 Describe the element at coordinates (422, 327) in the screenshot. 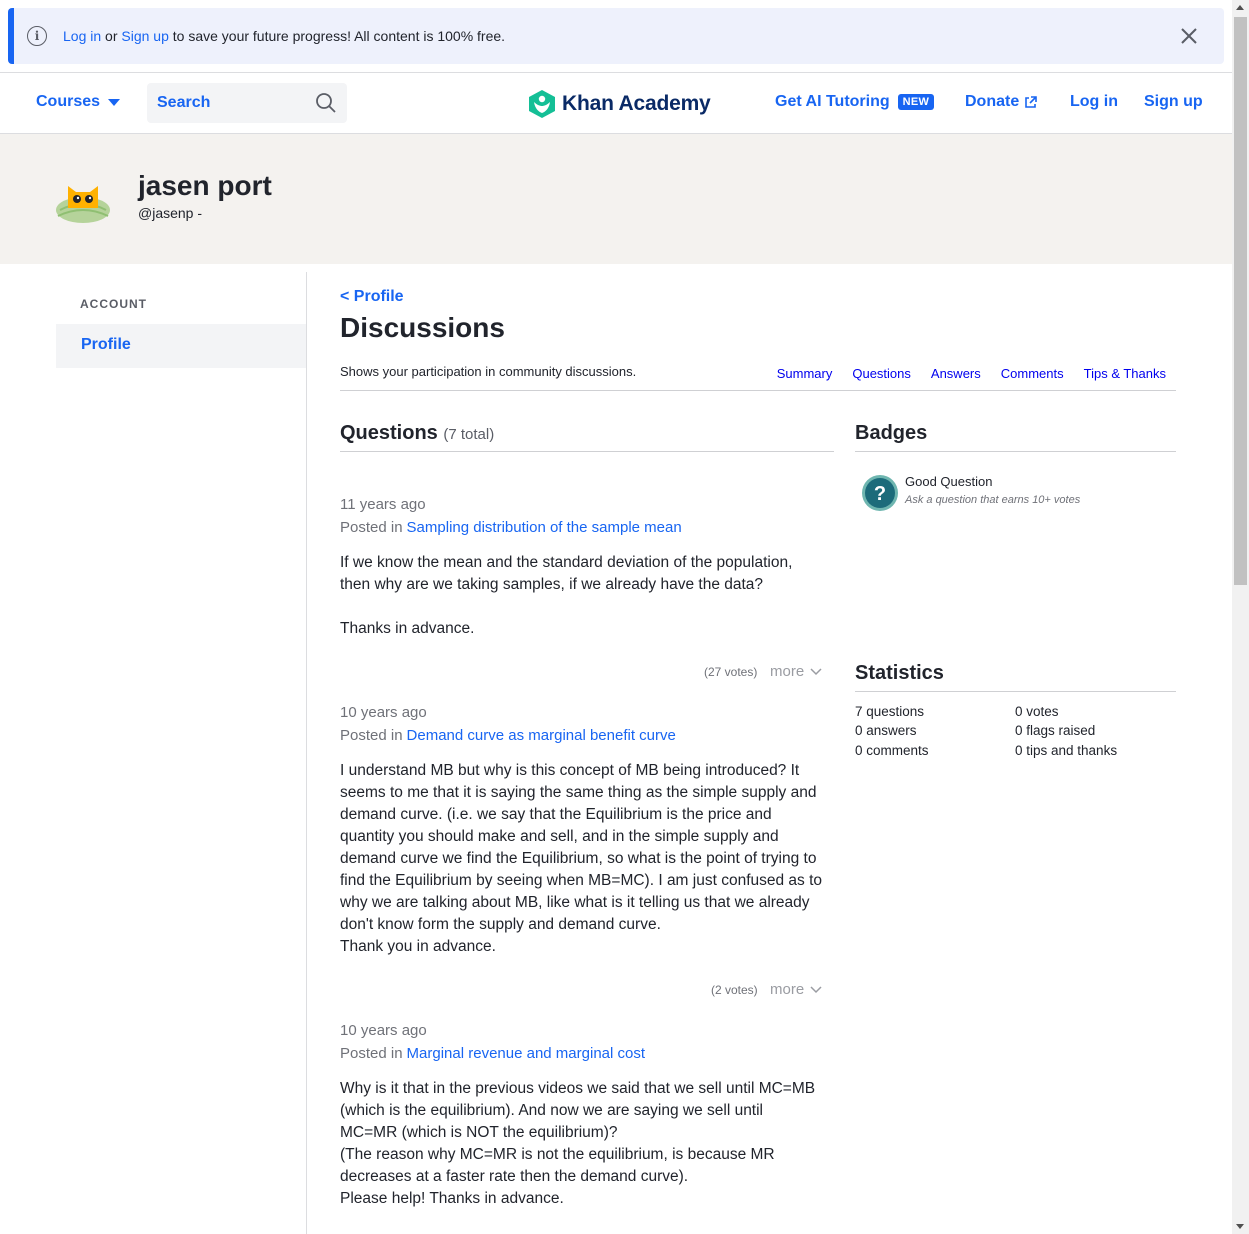

I see `page-title: Discussions` at that location.